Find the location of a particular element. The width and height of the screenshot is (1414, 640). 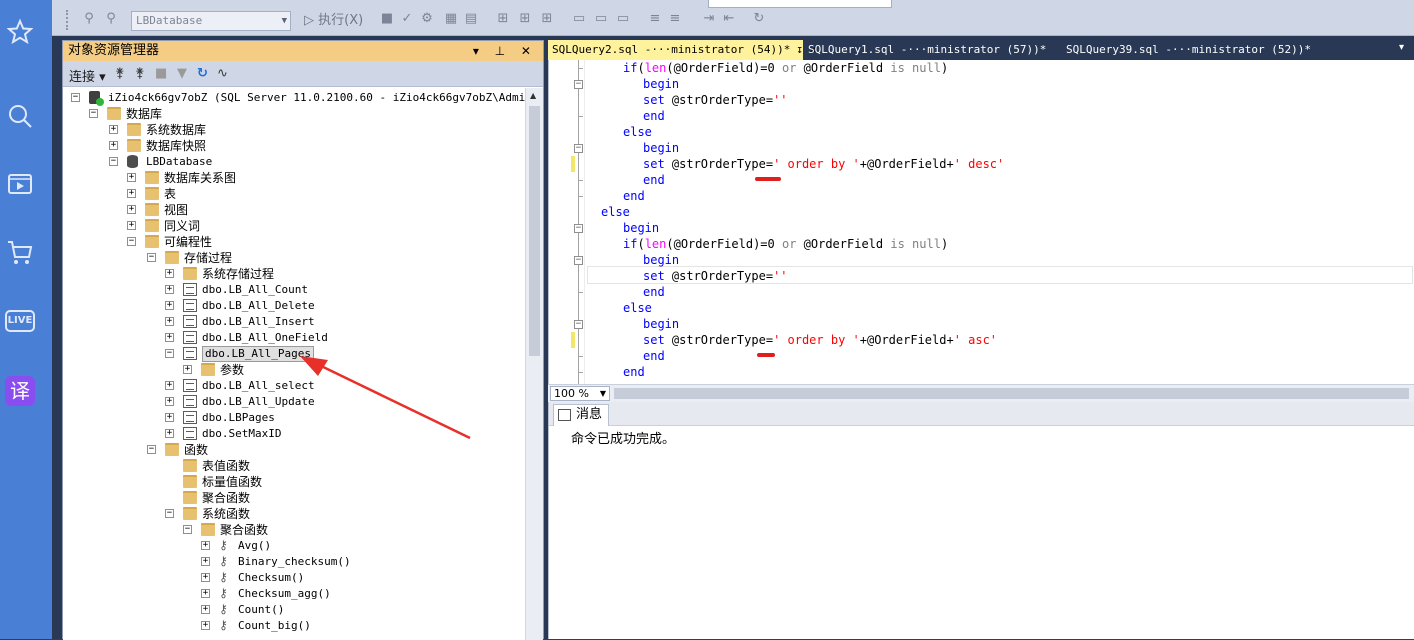

tree-node: − LBDatabase is located at coordinates (294, 162).